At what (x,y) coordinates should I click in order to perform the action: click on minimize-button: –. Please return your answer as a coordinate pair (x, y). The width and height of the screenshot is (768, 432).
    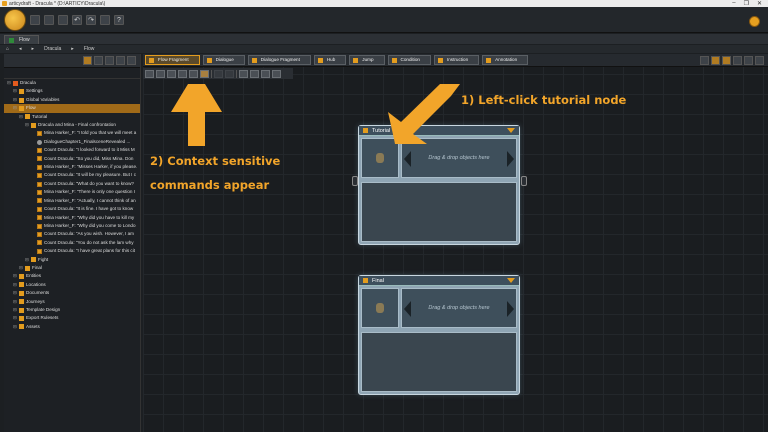
    Looking at the image, I should click on (733, 3).